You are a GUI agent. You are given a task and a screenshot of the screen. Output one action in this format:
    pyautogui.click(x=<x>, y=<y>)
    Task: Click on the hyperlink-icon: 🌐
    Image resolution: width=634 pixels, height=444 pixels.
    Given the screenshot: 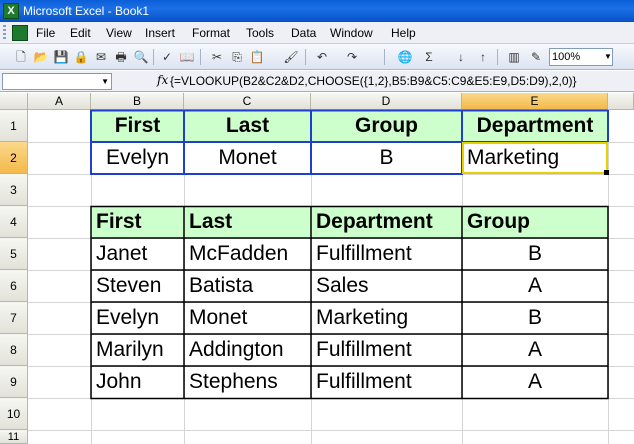 What is the action you would take?
    pyautogui.click(x=405, y=57)
    